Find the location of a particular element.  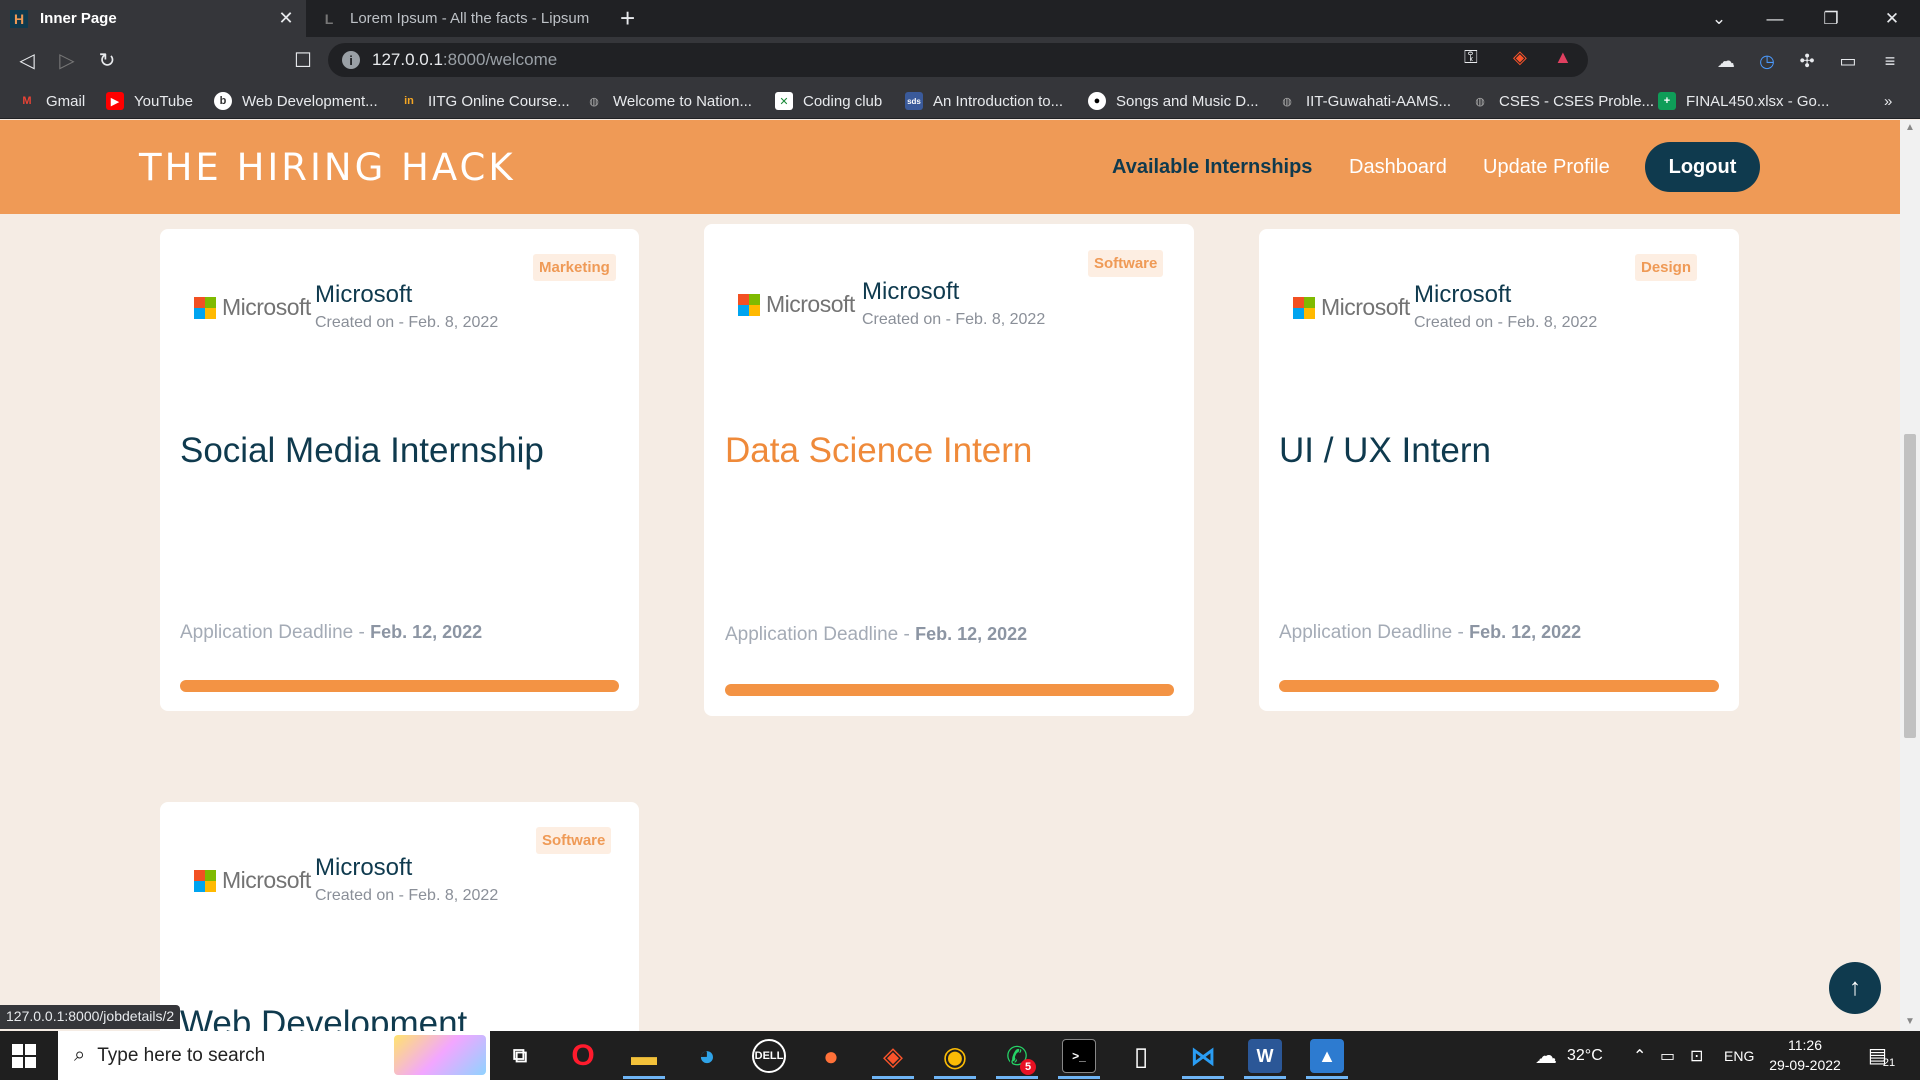

nav-update-profile: Update Profile is located at coordinates (1546, 167).